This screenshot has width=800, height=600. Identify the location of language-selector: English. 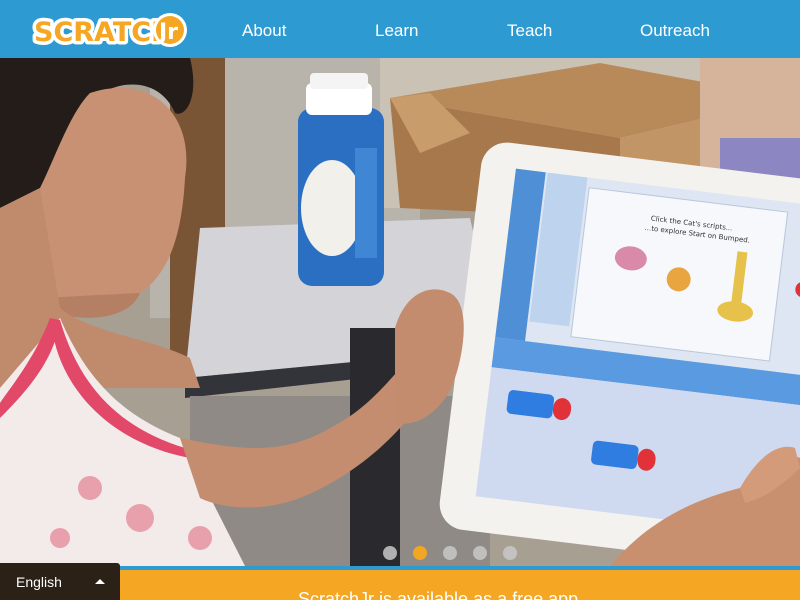
(60, 581).